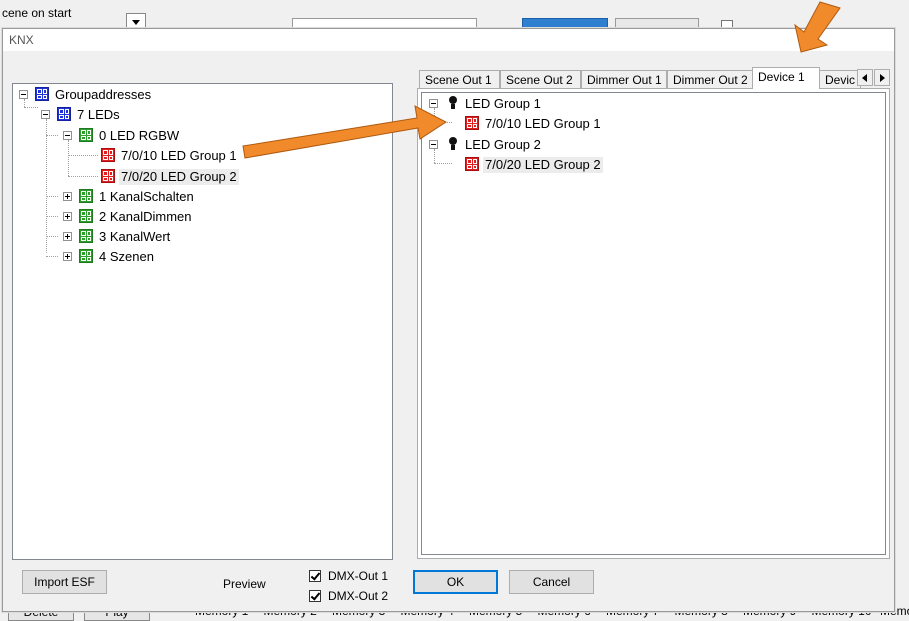  What do you see at coordinates (540, 79) in the screenshot?
I see `tab-scene-out-2: Scene Out 2` at bounding box center [540, 79].